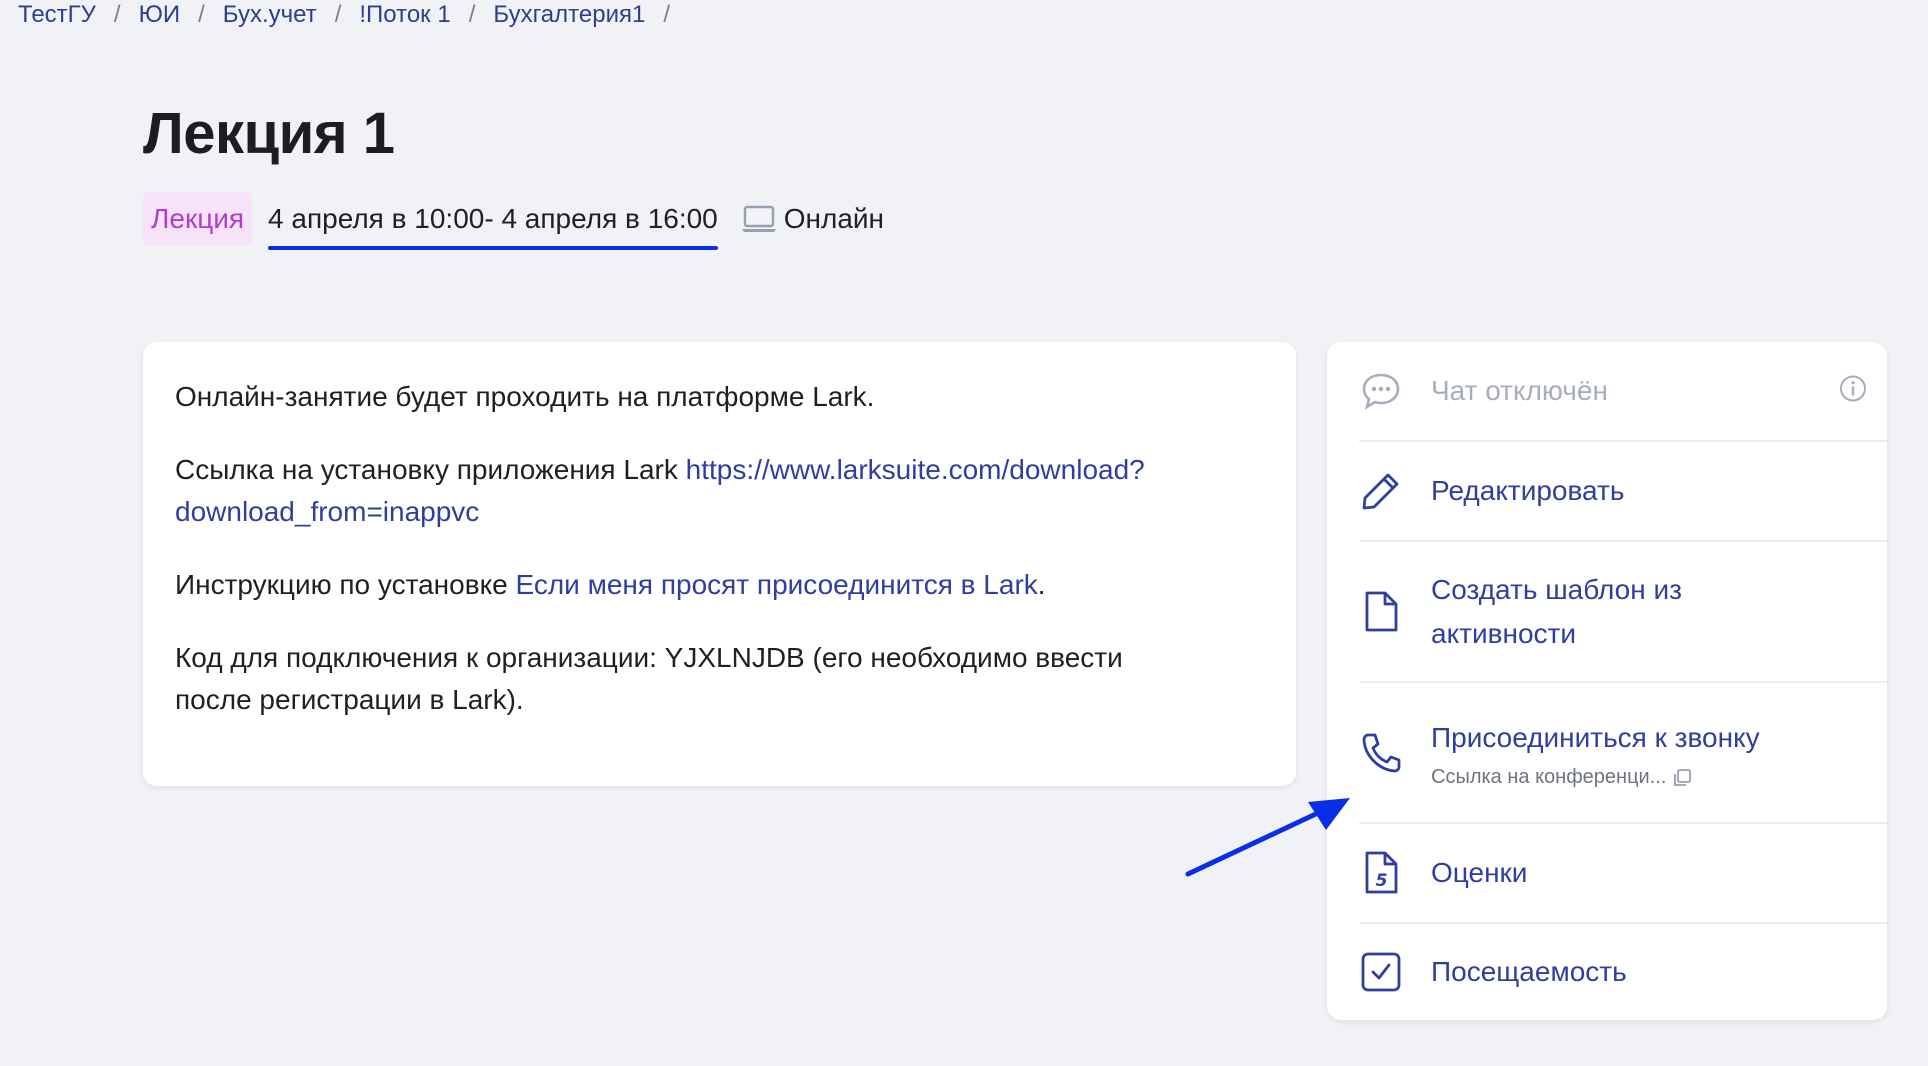 Image resolution: width=1928 pixels, height=1066 pixels. Describe the element at coordinates (1623, 392) in the screenshot. I see `chat-disabled-item: Чат отключён` at that location.